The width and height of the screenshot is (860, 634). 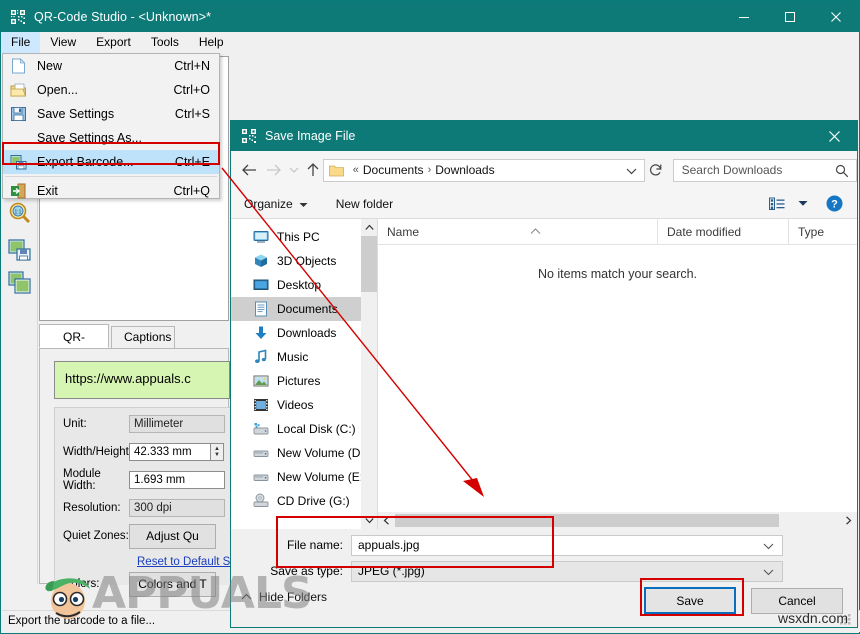 I want to click on address-bar: « Documents › Downloads, so click(x=483, y=170).